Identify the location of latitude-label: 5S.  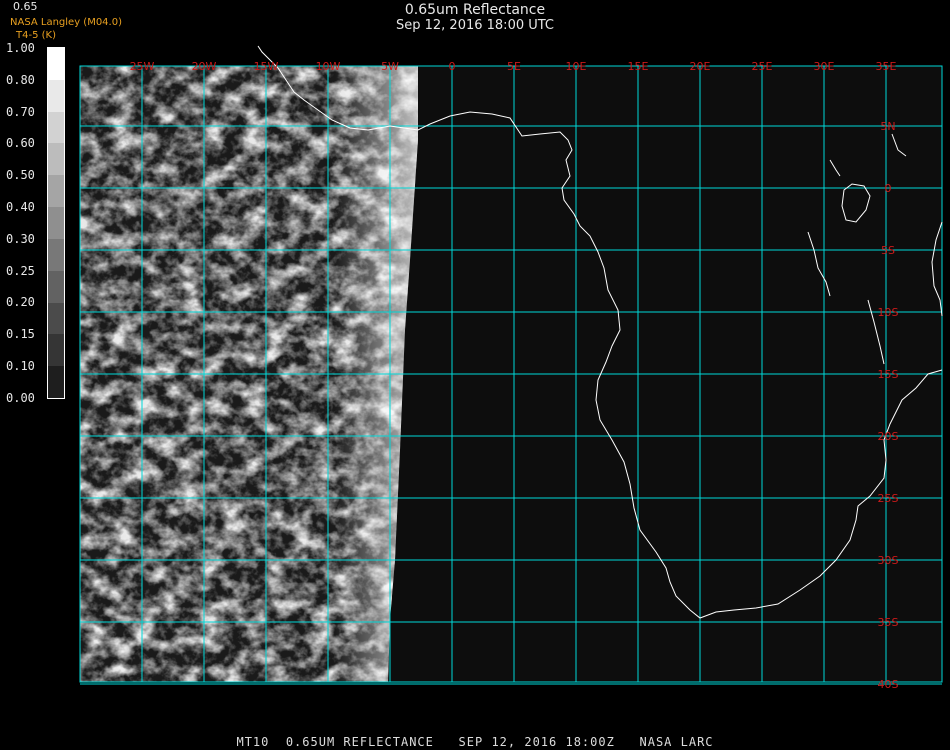
(888, 250).